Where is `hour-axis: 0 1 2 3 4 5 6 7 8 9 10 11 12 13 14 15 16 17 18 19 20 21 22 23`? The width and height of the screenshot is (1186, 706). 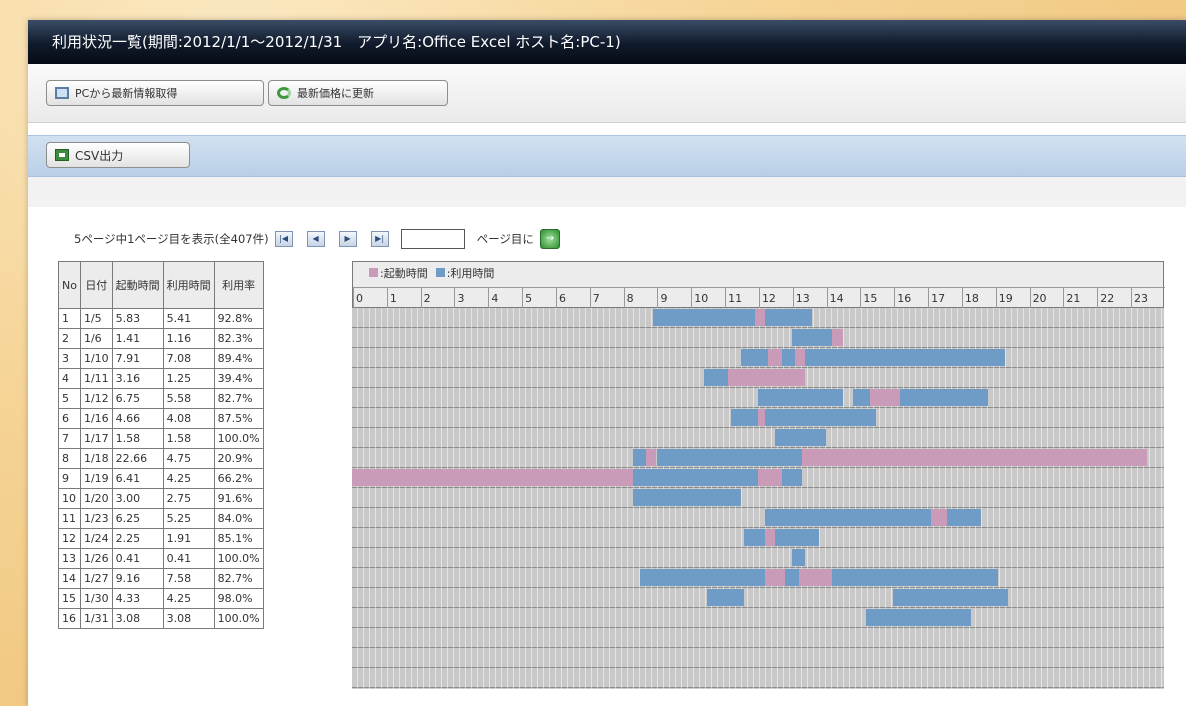
hour-axis: 0 1 2 3 4 5 6 7 8 9 10 11 12 13 14 15 16 17 18 19 20 21 22 23 is located at coordinates (759, 298).